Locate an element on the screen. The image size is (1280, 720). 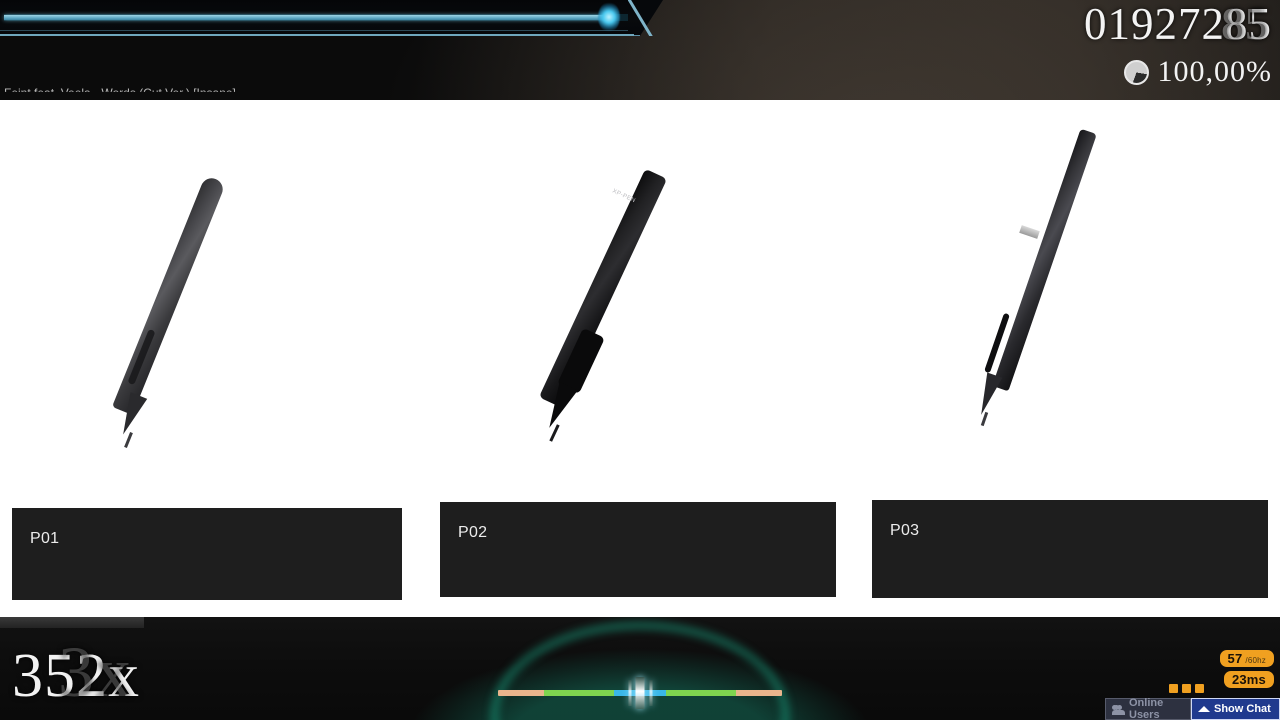
bottom-gameplay-overlay: 3x 352x 57 /60hz 23ms is located at coordinates (640, 668).